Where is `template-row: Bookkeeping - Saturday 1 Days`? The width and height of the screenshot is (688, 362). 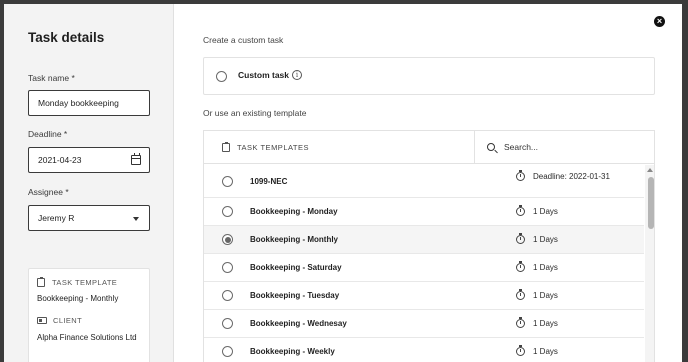
template-row: Bookkeeping - Saturday 1 Days is located at coordinates (424, 268).